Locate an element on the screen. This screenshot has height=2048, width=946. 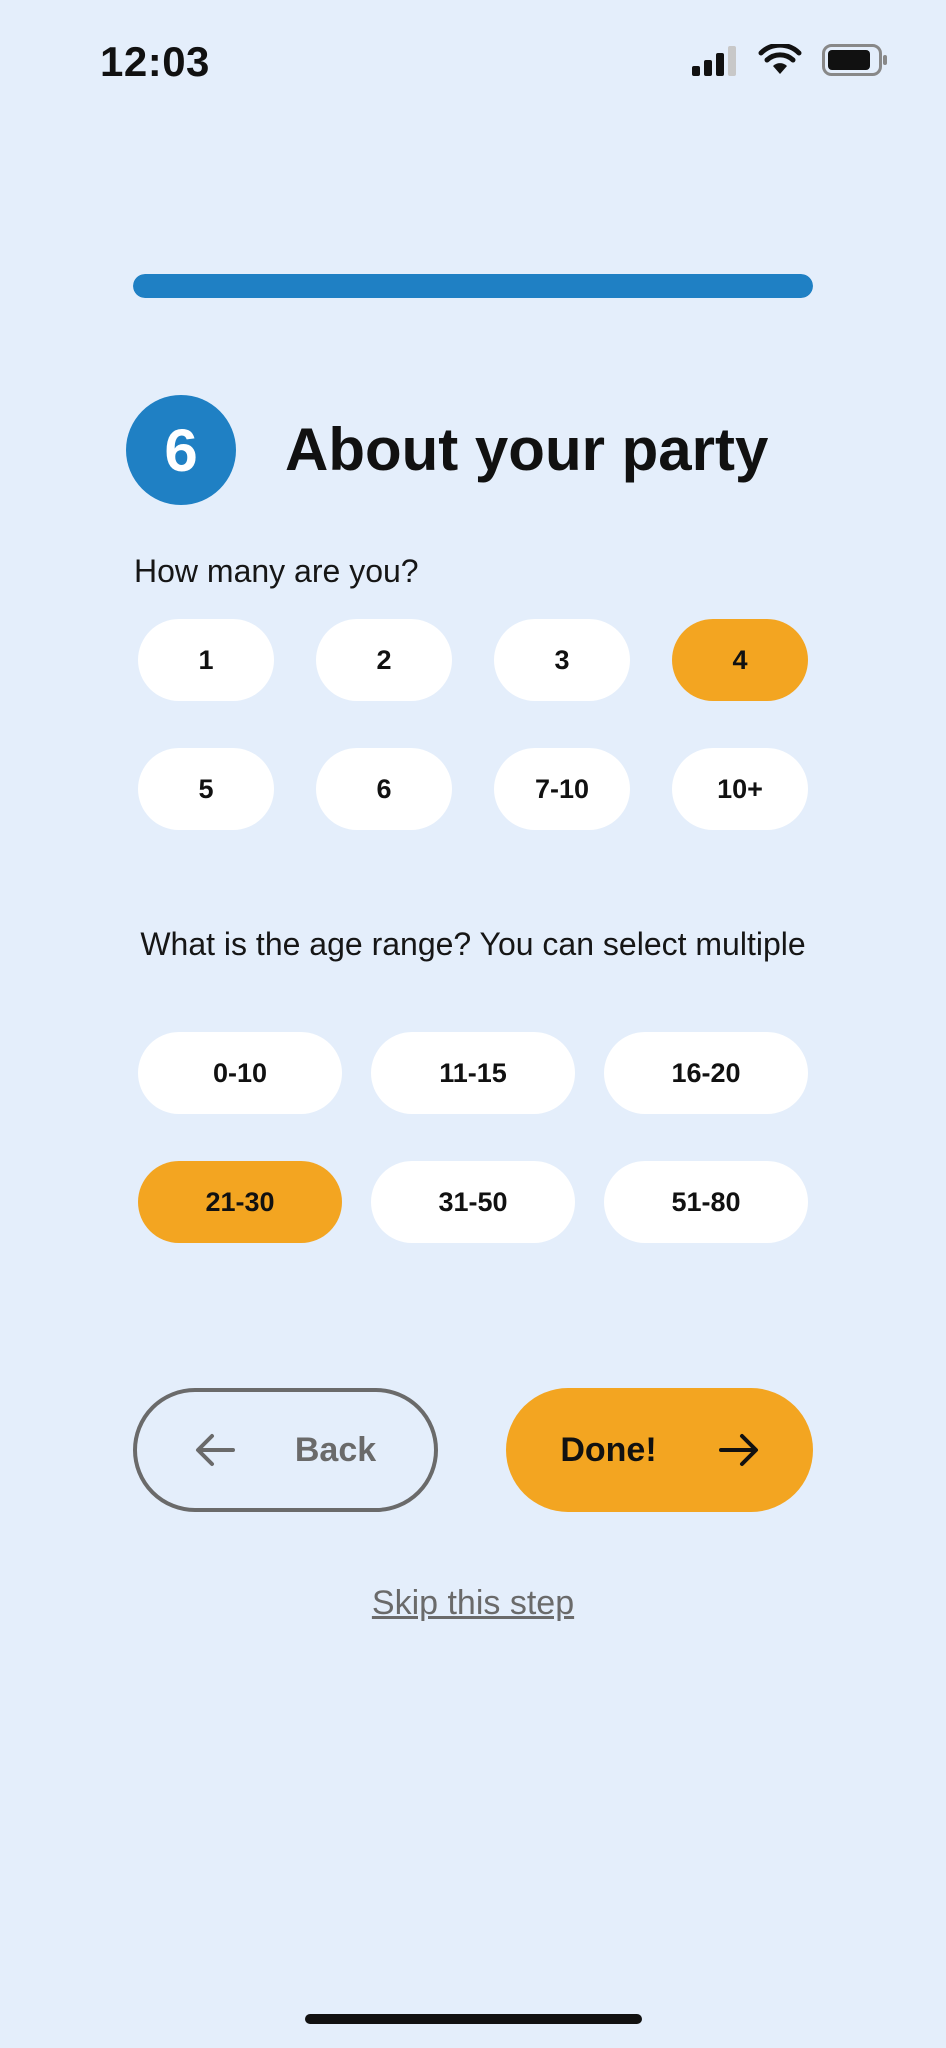
progress-fill is located at coordinates (473, 286).